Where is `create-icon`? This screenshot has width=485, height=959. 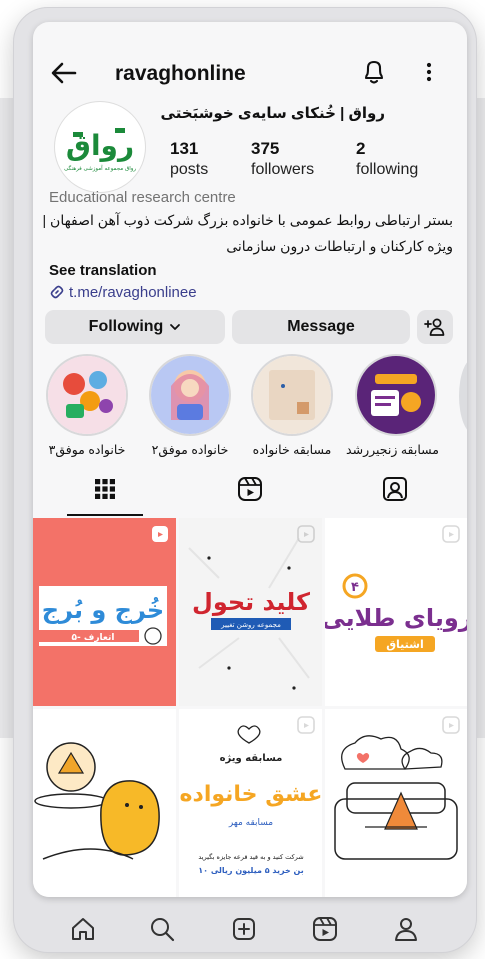
create-icon is located at coordinates (244, 929).